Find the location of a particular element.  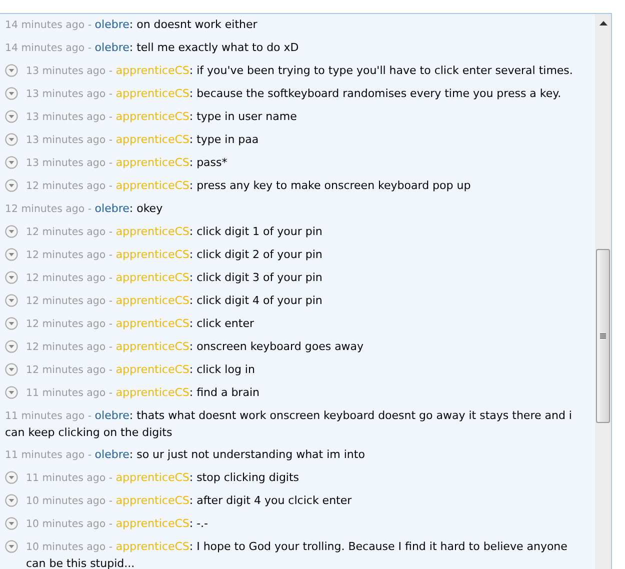

chat-message: 14 minutes ago - olebre: on doesnt work either is located at coordinates (131, 25).